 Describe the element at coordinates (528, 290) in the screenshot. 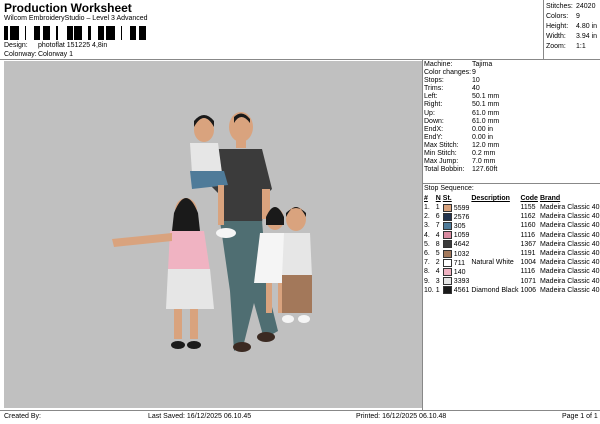

I see `thread-code: 1006` at that location.